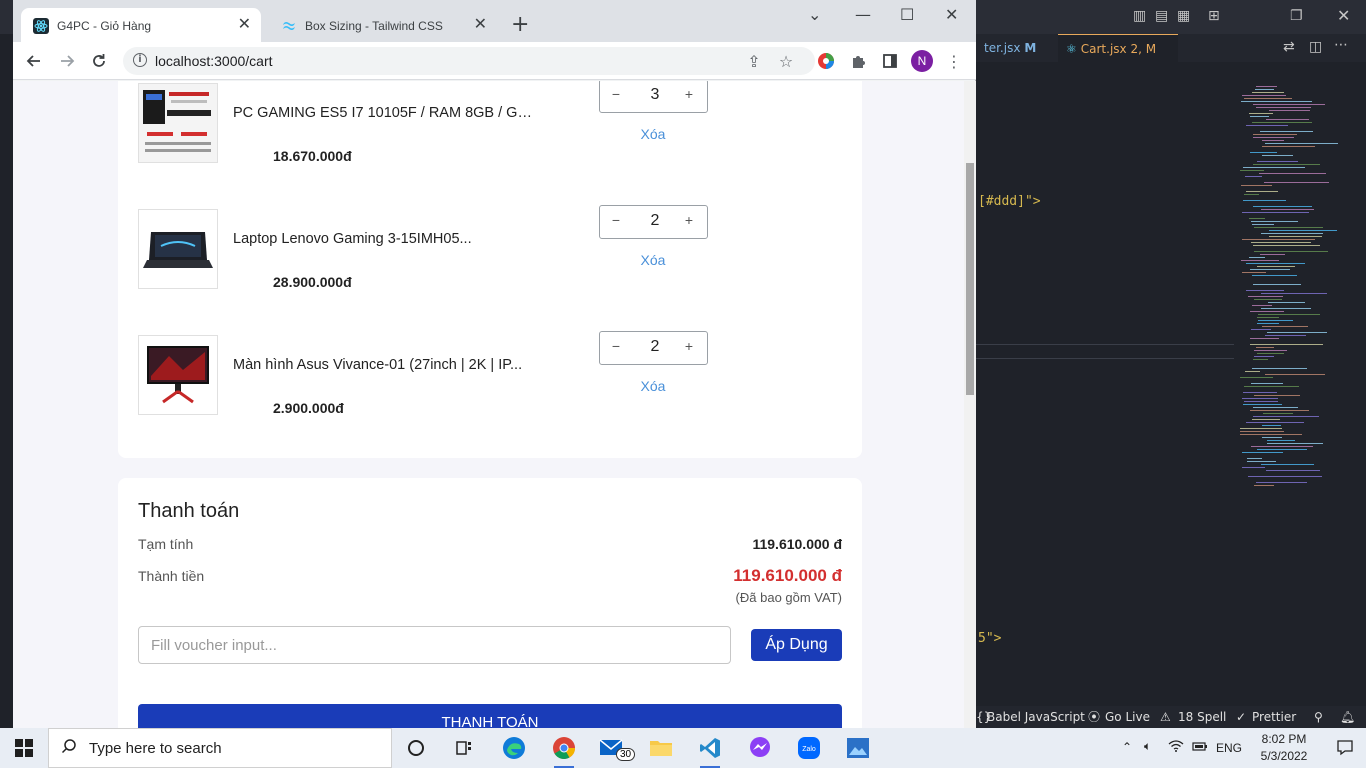 The height and width of the screenshot is (768, 1366). Describe the element at coordinates (907, 15) in the screenshot. I see `maximize-icon: ☐` at that location.